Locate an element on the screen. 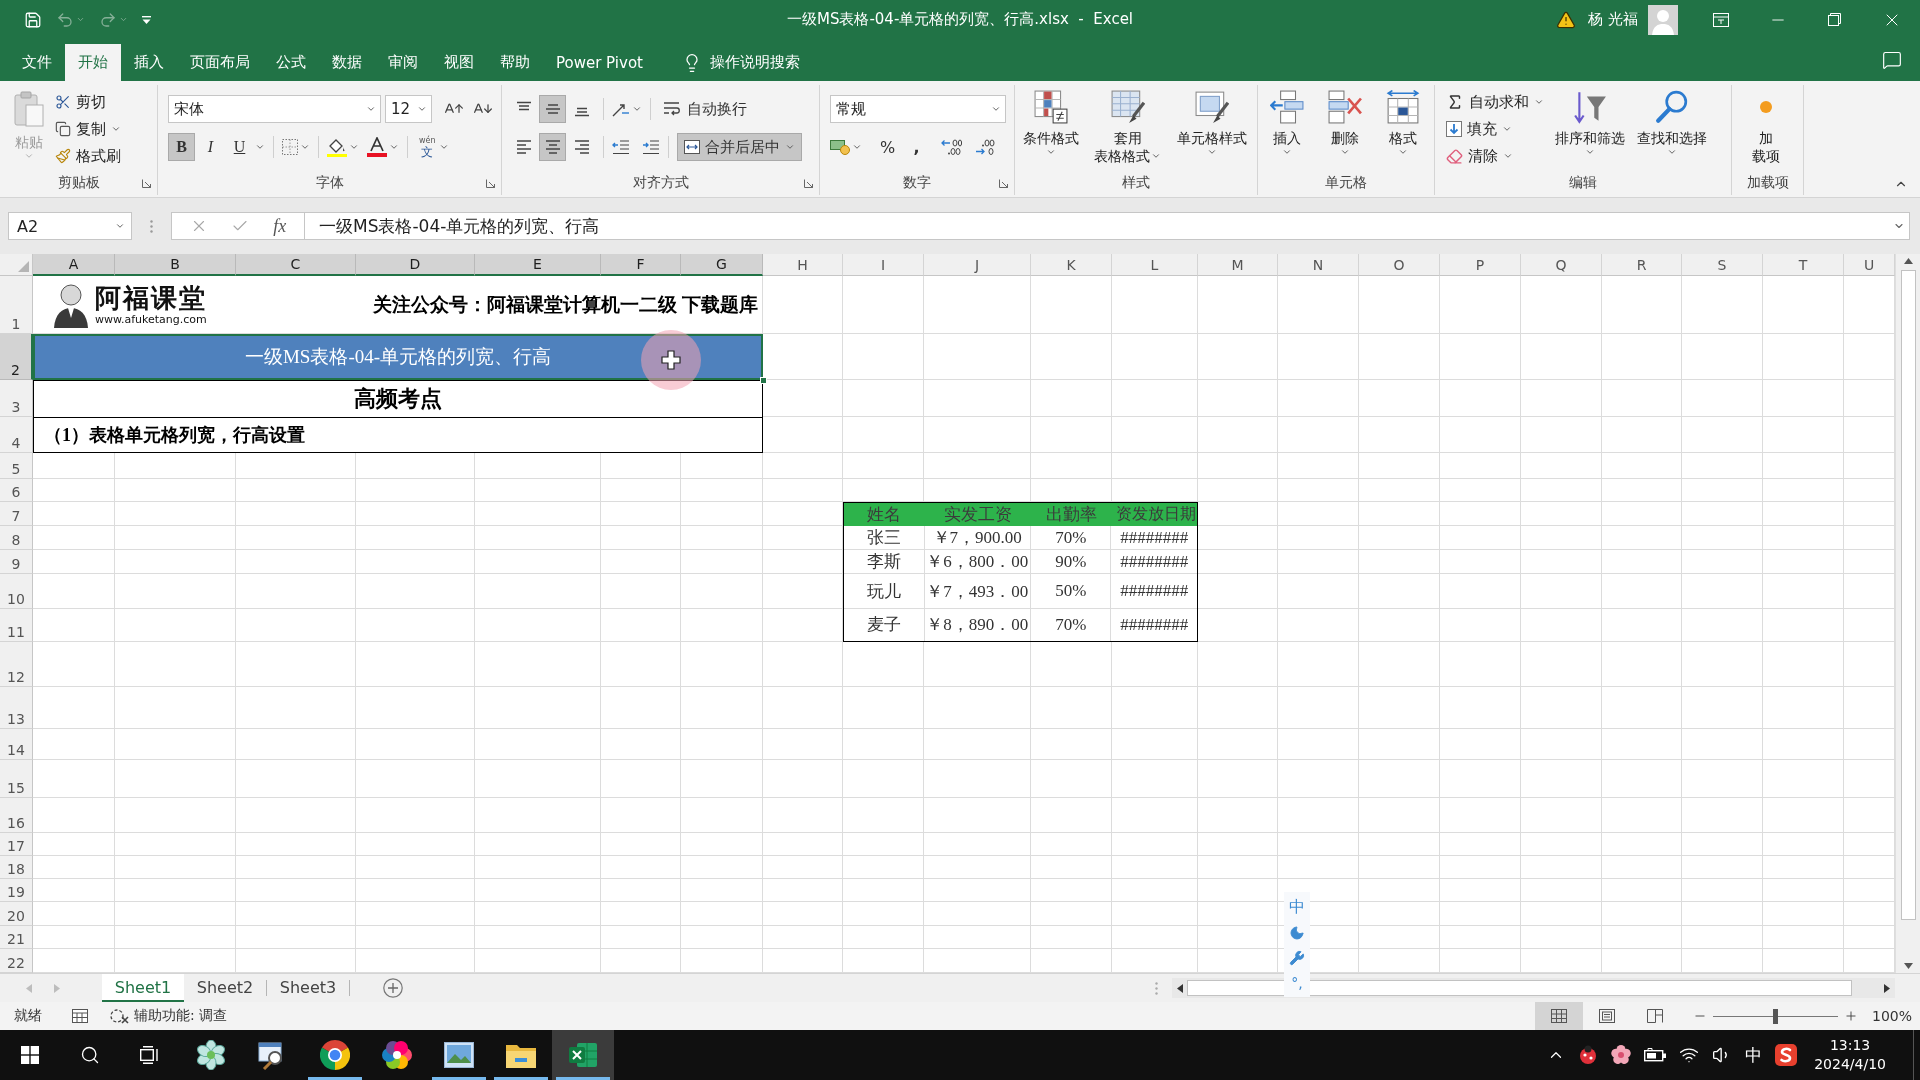  column-header: R is located at coordinates (1642, 265).